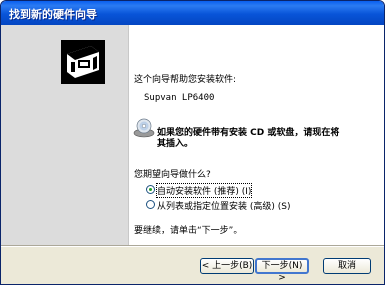  Describe the element at coordinates (347, 266) in the screenshot. I see `cancel-button: 取消` at that location.